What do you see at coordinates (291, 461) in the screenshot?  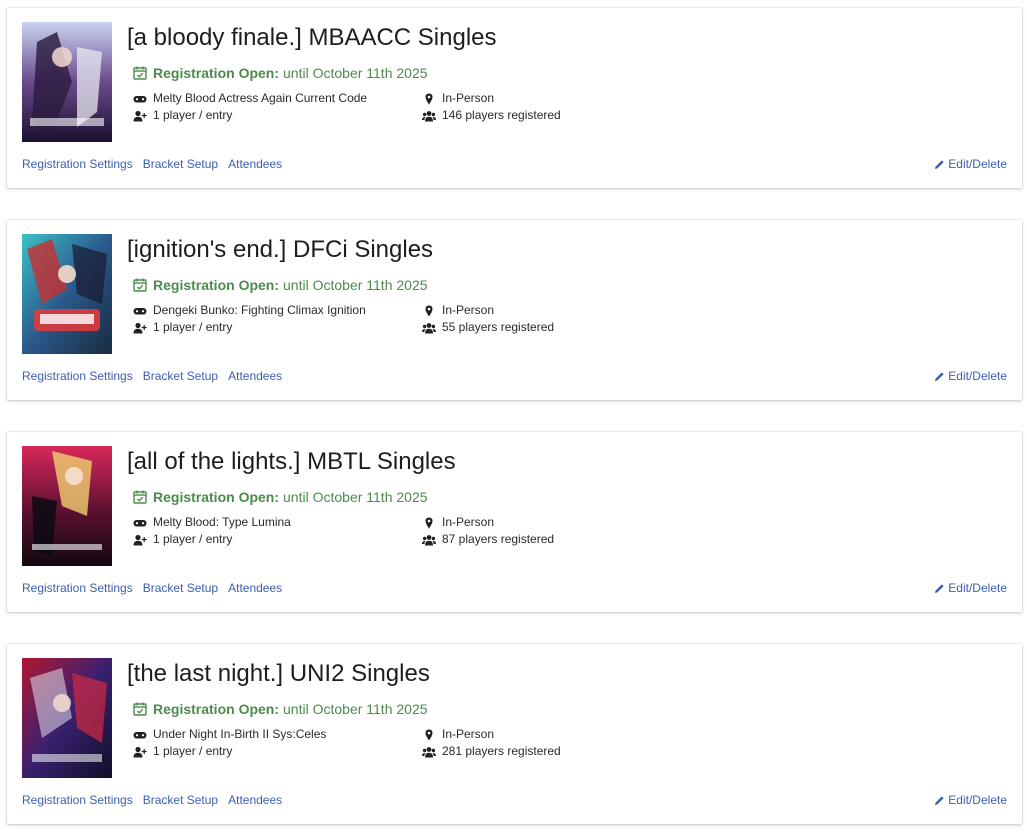 I see `event-title: [all of the lights.] MBTL Singles` at bounding box center [291, 461].